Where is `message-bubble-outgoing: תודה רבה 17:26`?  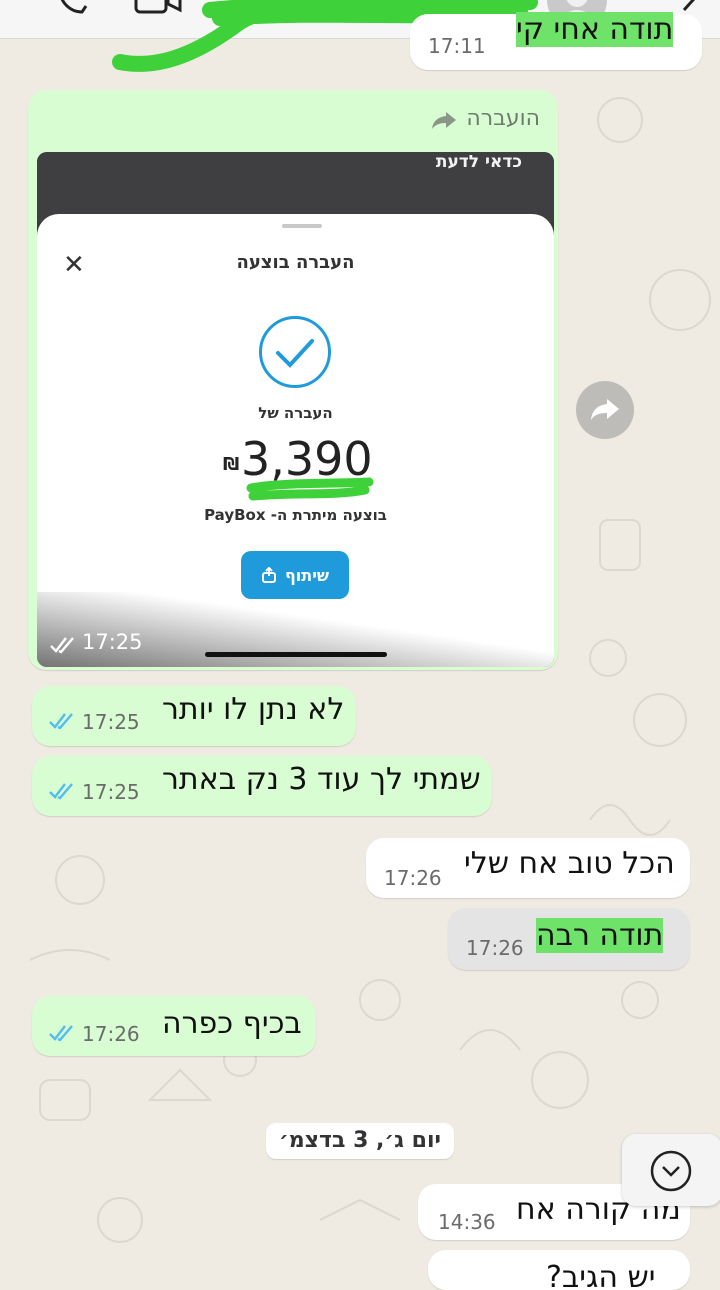
message-bubble-outgoing: תודה רבה 17:26 is located at coordinates (569, 939).